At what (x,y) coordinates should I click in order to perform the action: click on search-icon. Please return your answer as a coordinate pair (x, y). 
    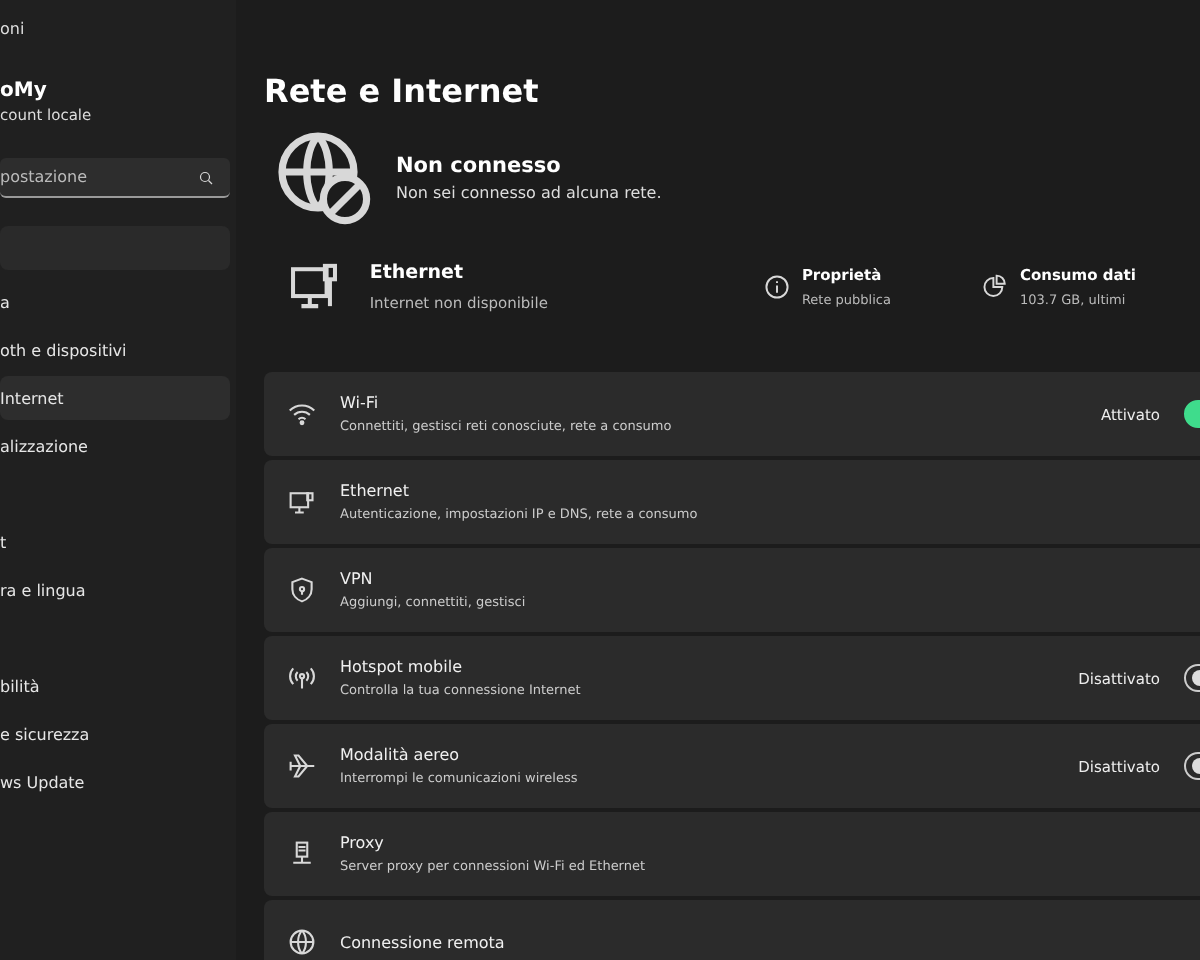
    Looking at the image, I should click on (206, 178).